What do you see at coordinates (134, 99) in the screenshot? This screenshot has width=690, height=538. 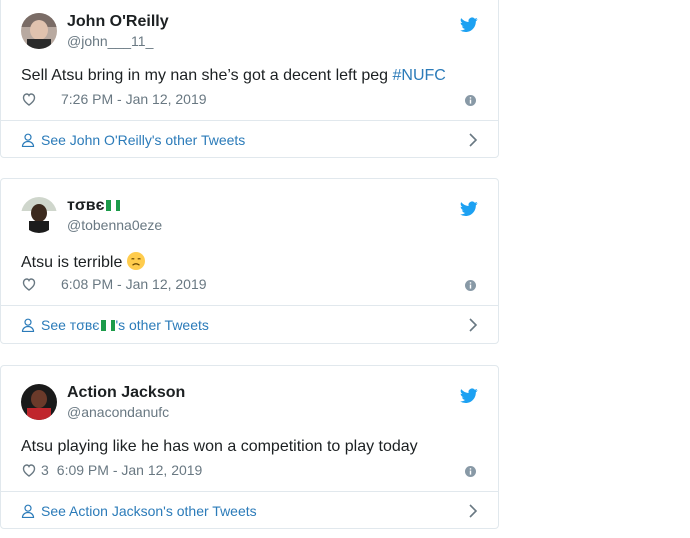 I see `tweet-timestamp: 7:26 PM - Jan 12, 2019` at bounding box center [134, 99].